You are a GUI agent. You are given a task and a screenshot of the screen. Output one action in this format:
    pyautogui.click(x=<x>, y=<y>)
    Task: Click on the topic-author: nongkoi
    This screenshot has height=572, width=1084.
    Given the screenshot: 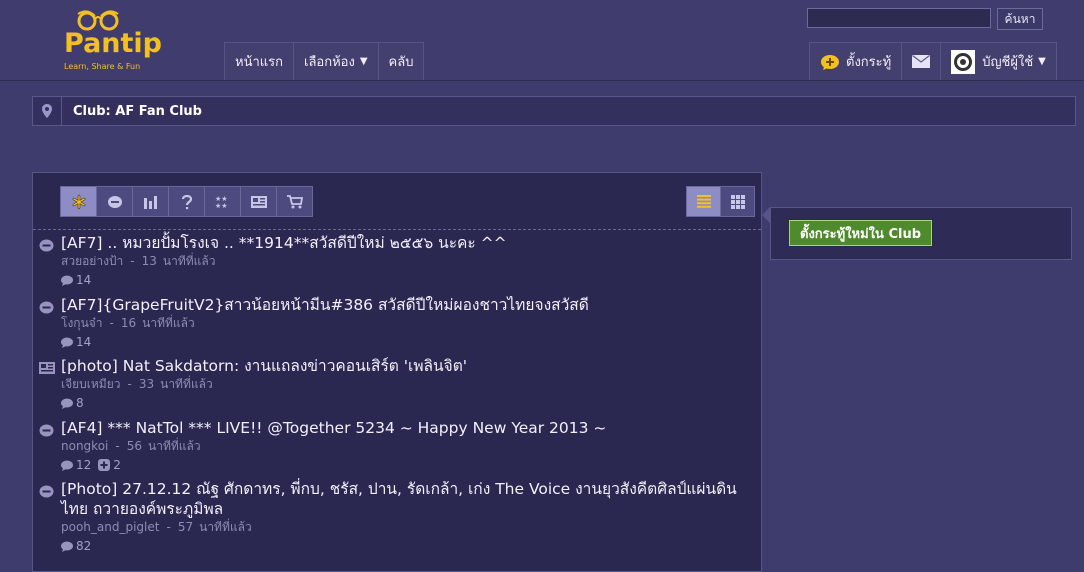 What is the action you would take?
    pyautogui.click(x=84, y=446)
    